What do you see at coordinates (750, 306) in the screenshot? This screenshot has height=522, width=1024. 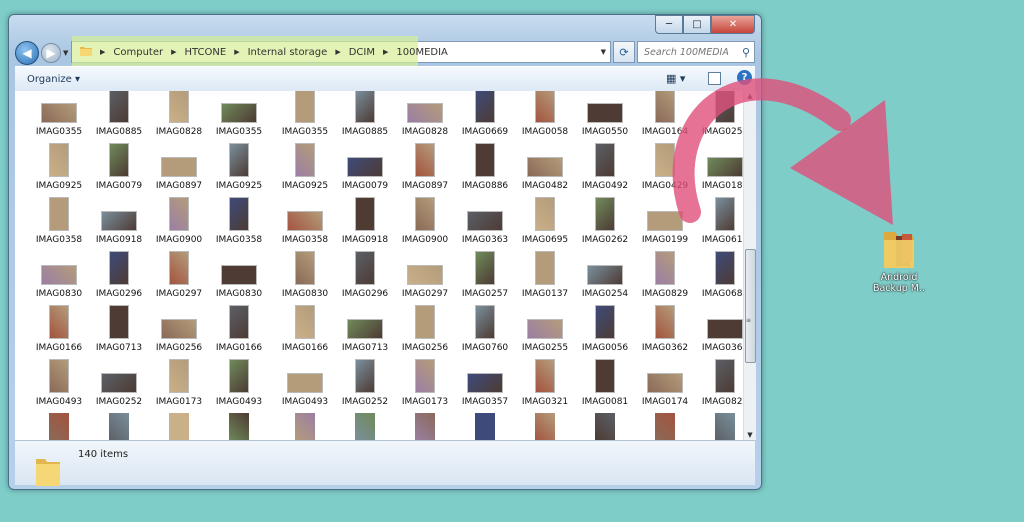 I see `scrollbar-thumb` at bounding box center [750, 306].